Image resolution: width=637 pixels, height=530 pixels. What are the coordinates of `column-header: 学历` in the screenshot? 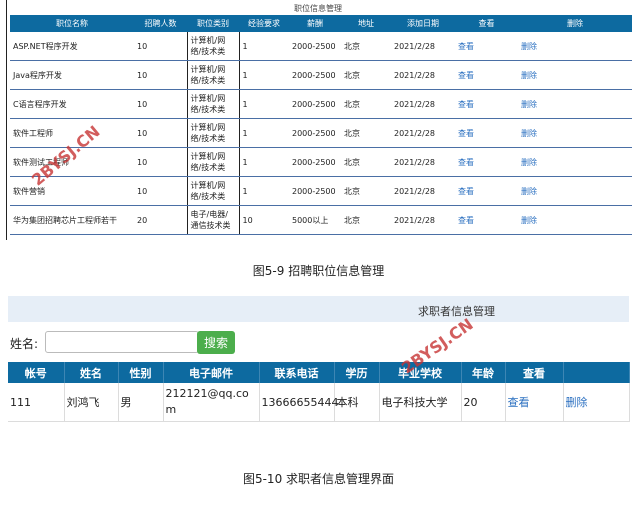 It's located at (357, 372).